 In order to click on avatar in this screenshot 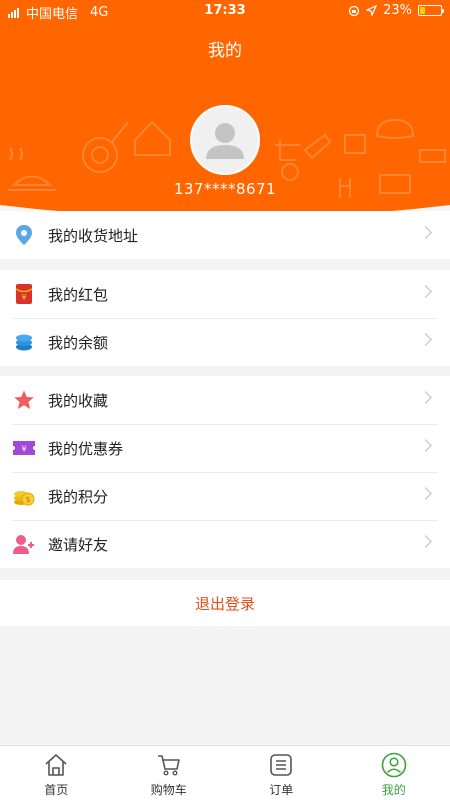, I will do `click(225, 140)`.